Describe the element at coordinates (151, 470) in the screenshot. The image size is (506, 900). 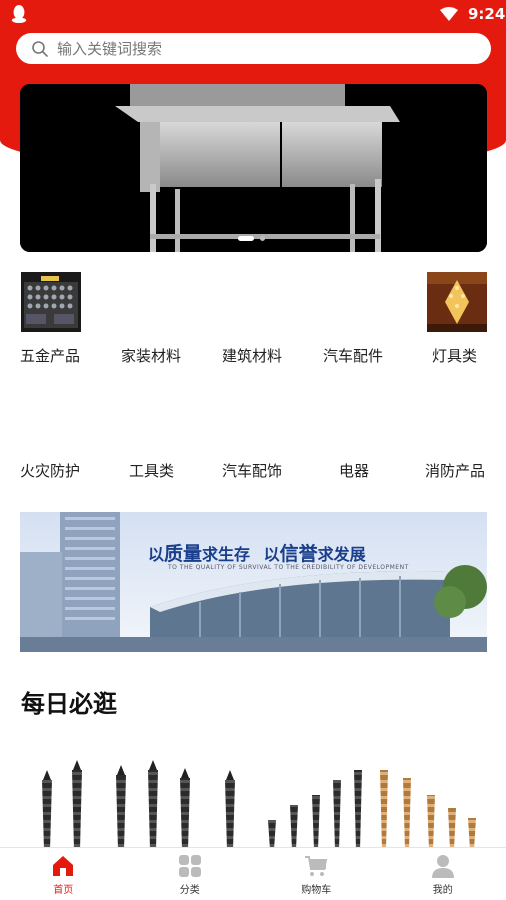
I see `category-tools: 工具类` at that location.